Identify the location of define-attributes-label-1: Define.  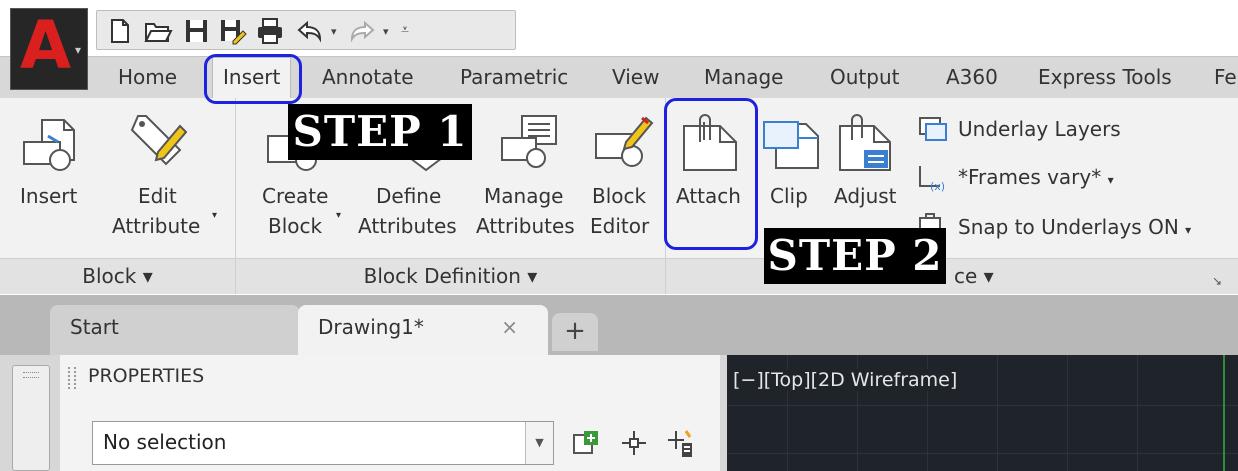
(408, 196).